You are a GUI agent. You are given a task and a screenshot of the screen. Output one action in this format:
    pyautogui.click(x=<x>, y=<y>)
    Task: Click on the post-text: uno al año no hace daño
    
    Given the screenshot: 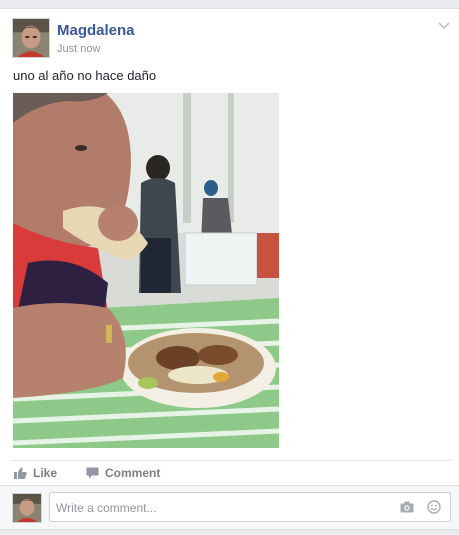 What is the action you would take?
    pyautogui.click(x=85, y=75)
    